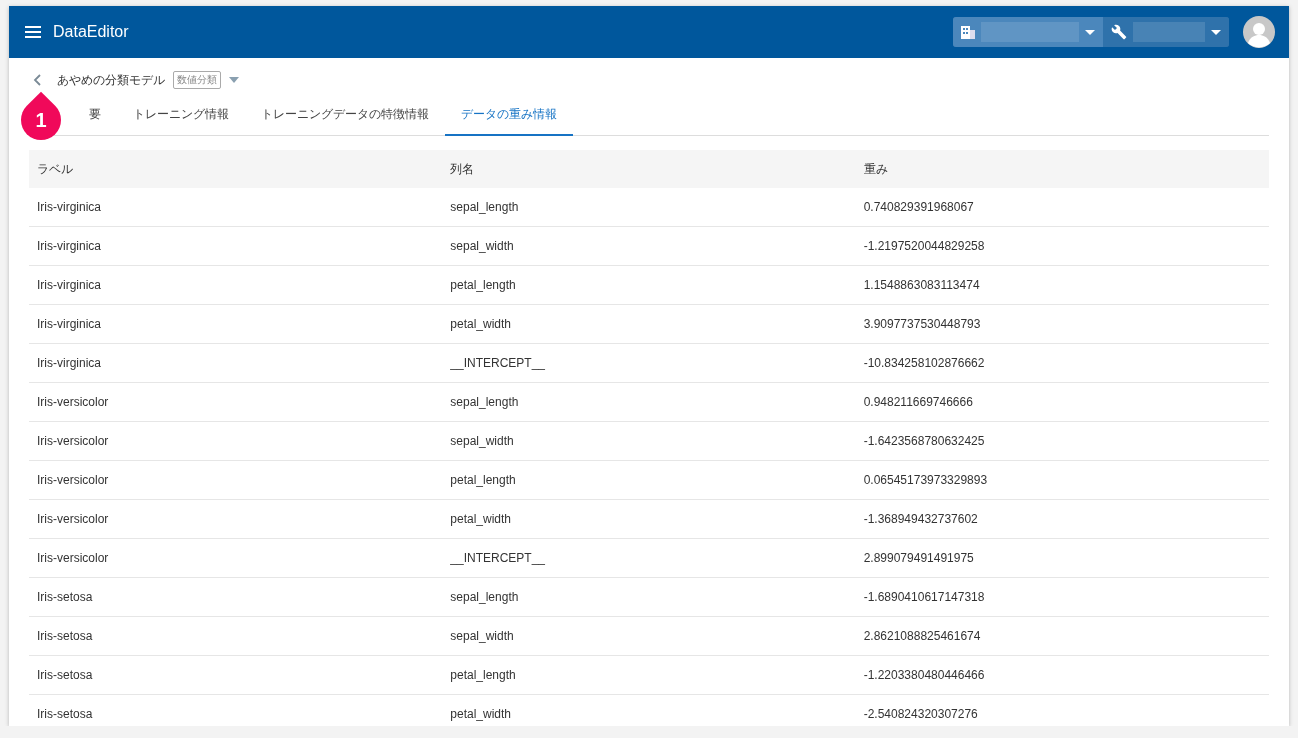  Describe the element at coordinates (921, 285) in the screenshot. I see `table-cell-text: 1.1548863083113474` at that location.